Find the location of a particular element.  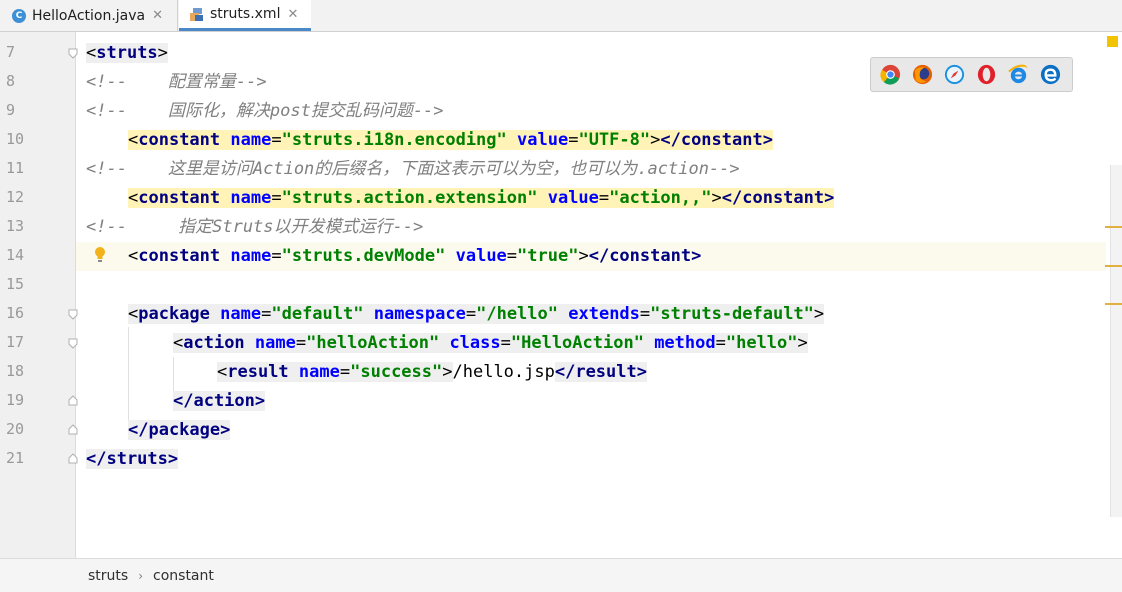

chrome-icon is located at coordinates (890, 74).